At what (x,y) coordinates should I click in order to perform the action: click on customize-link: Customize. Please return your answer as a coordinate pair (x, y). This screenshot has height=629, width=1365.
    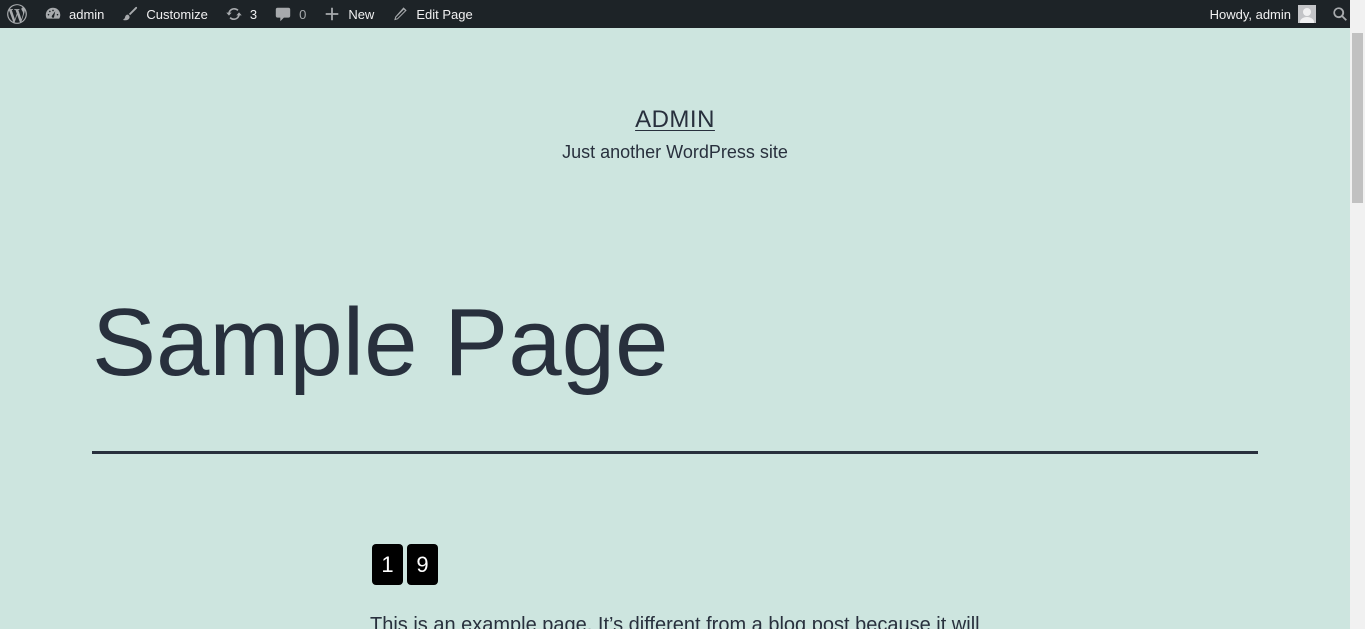
    Looking at the image, I should click on (163, 14).